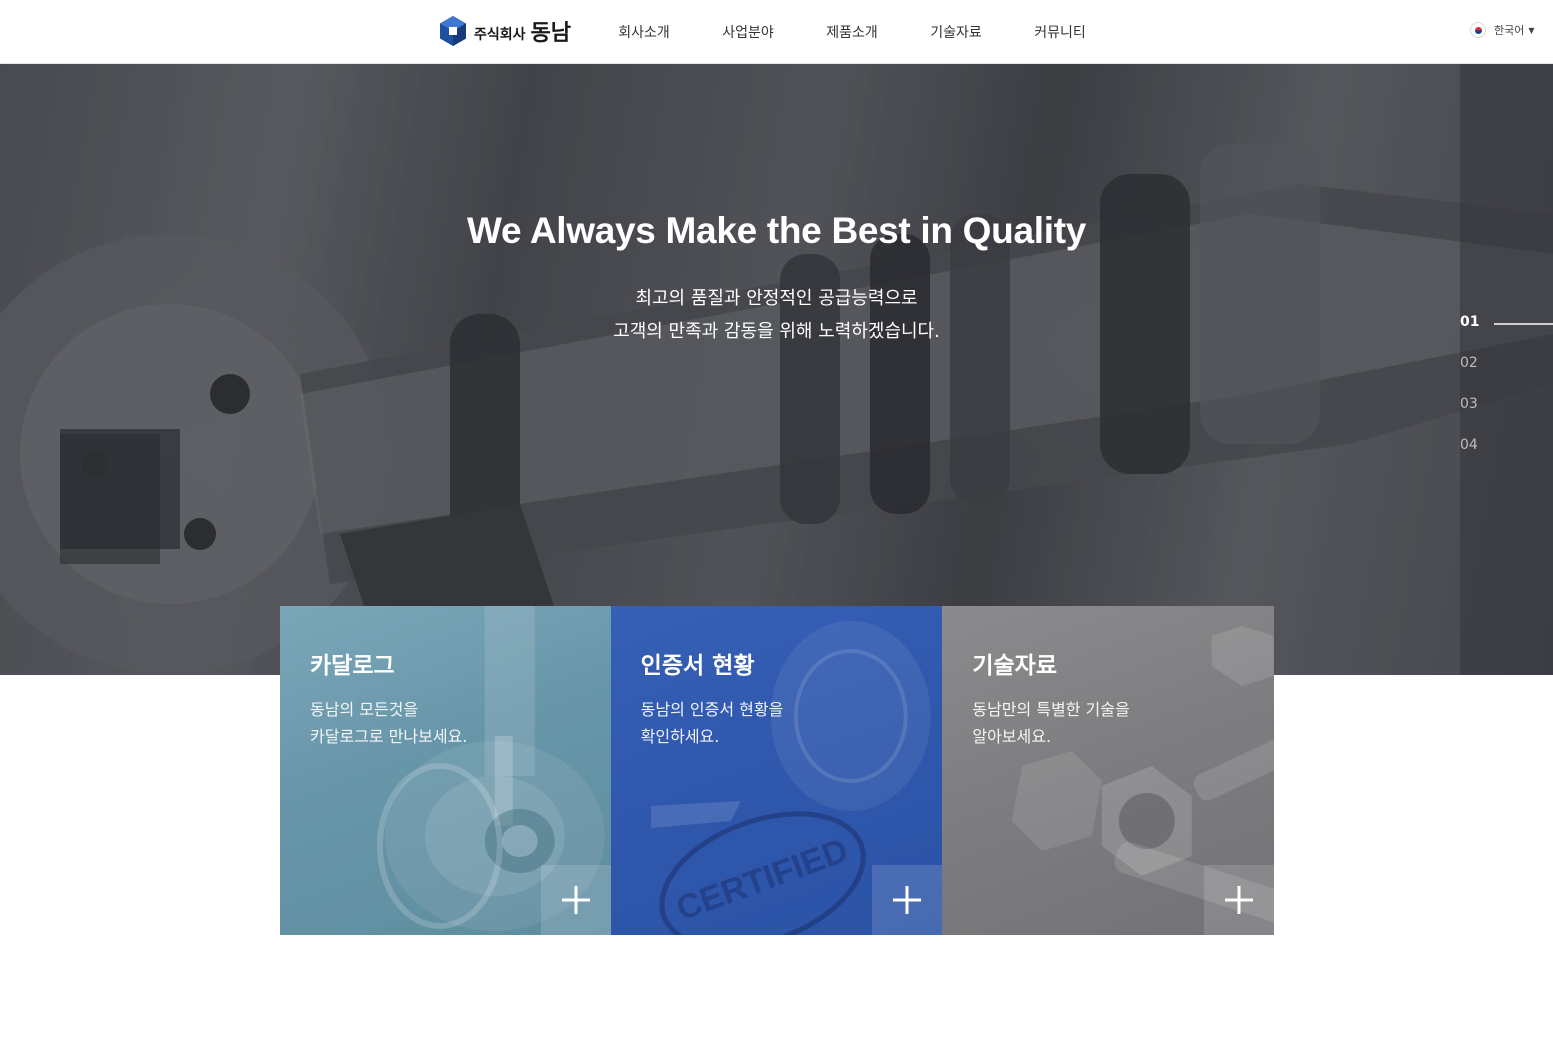 The height and width of the screenshot is (1054, 1553). What do you see at coordinates (551, 33) in the screenshot?
I see `logo-company-name: 동남` at bounding box center [551, 33].